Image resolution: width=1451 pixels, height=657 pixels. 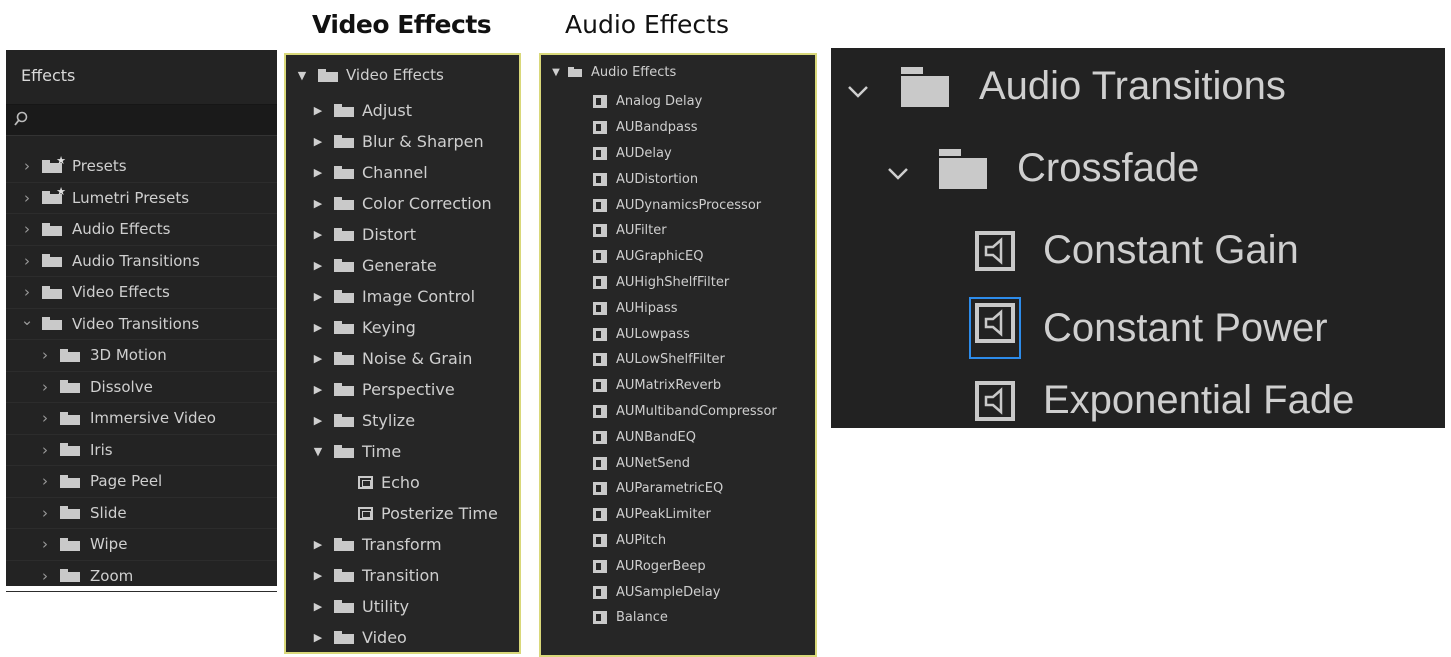 What do you see at coordinates (402, 141) in the screenshot?
I see `tree-row-blur-sharpen: ▶ Blur & Sharpen` at bounding box center [402, 141].